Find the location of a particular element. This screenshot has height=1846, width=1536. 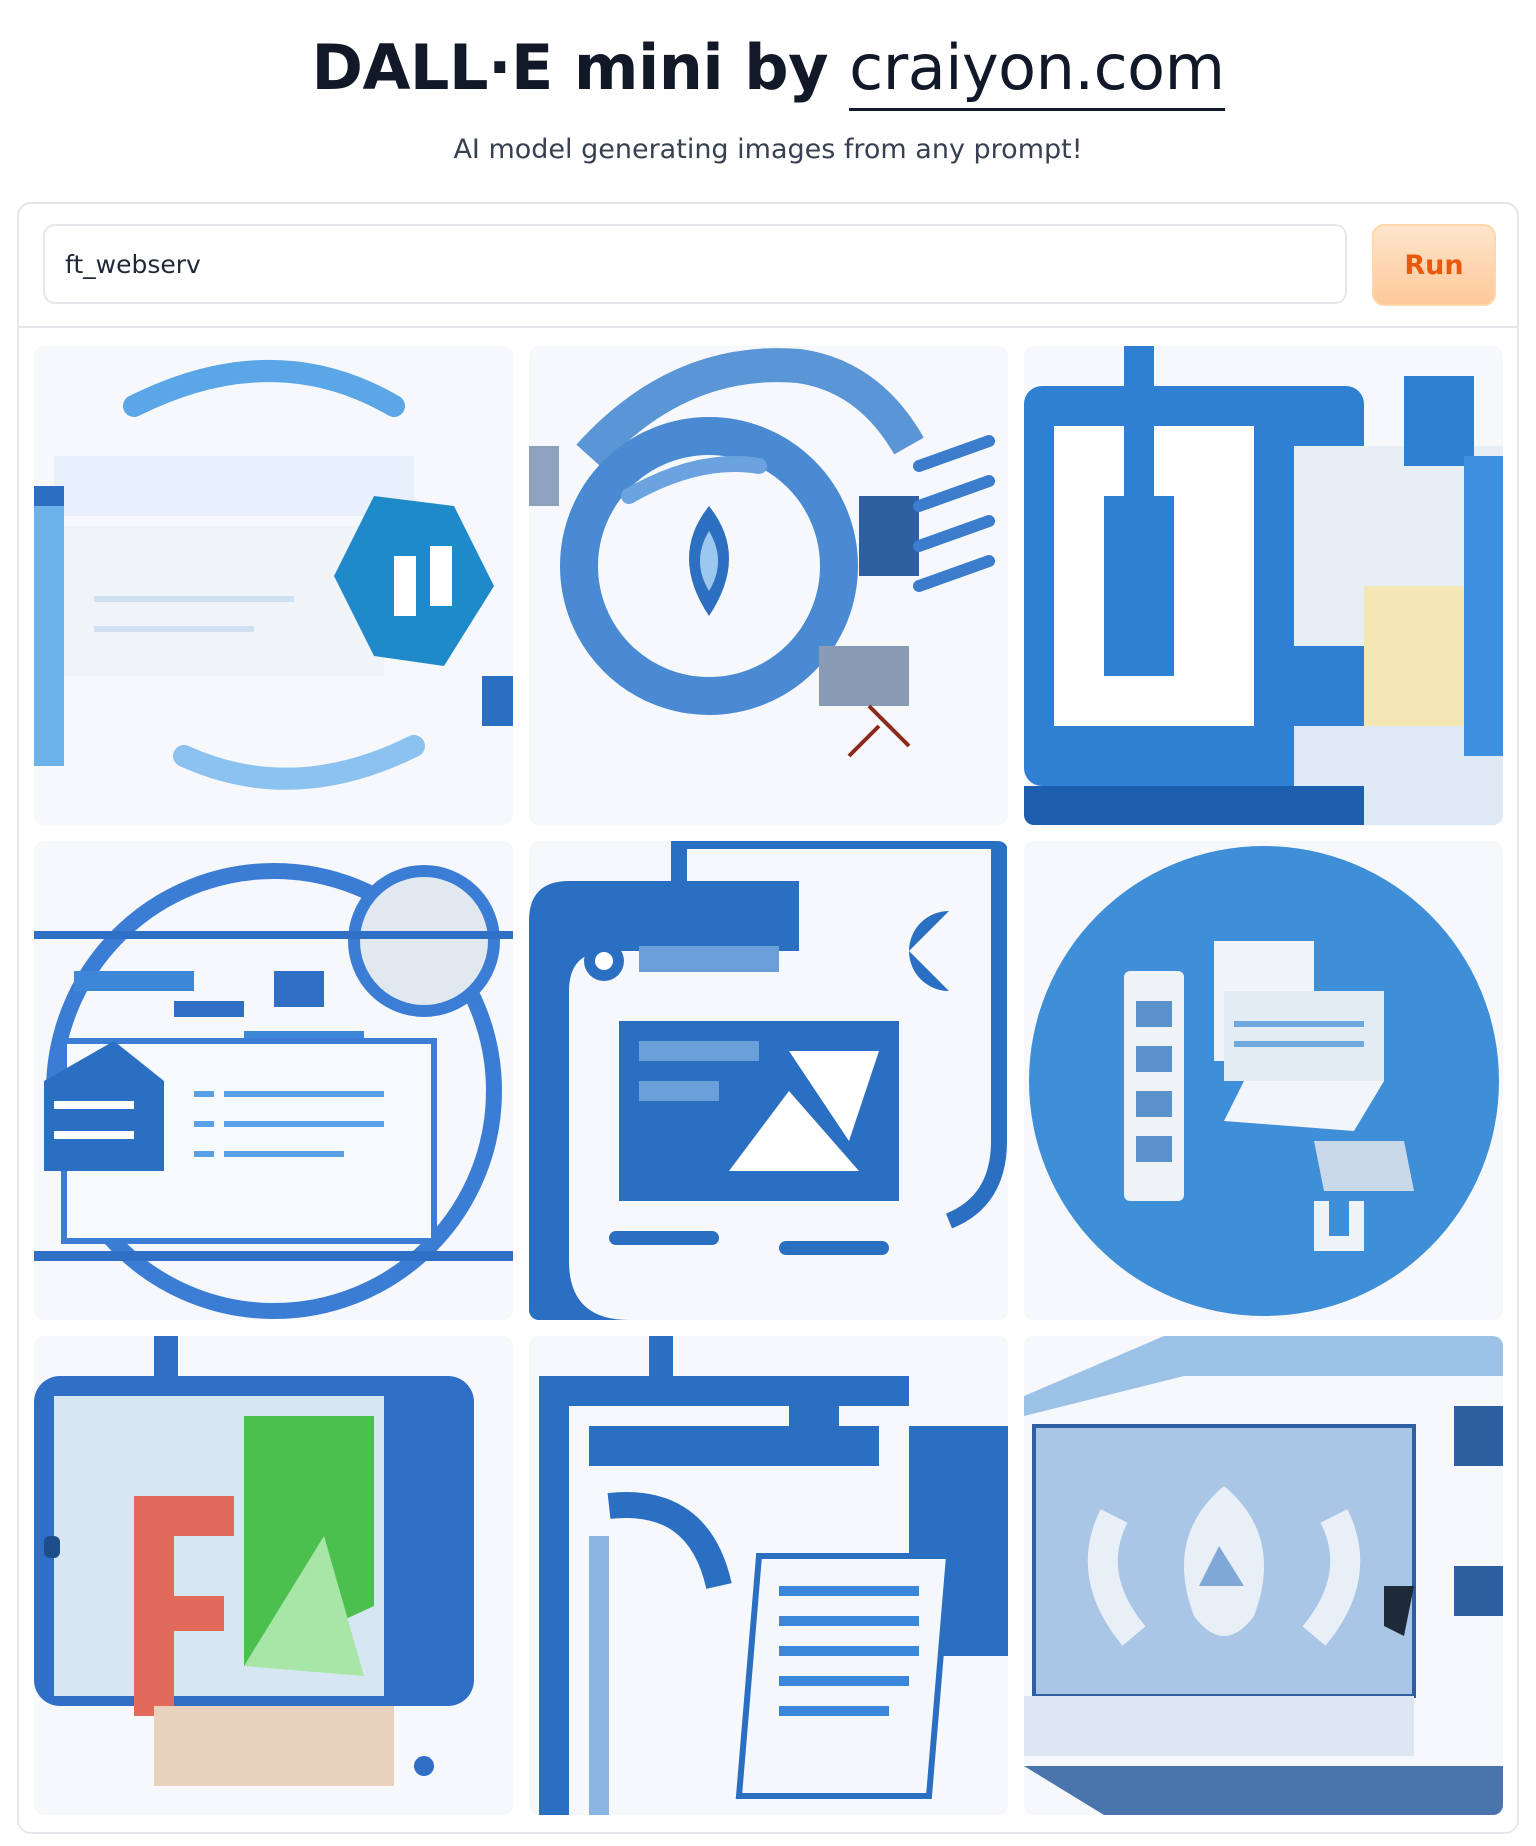

image-5-artwork is located at coordinates (768, 1080).